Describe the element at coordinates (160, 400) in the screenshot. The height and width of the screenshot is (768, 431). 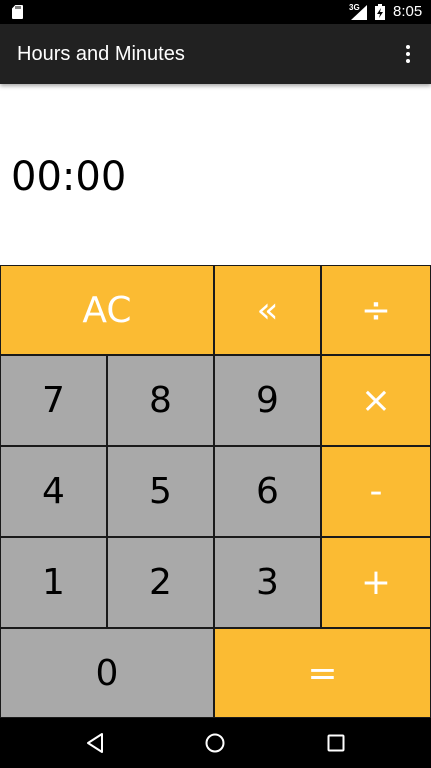
I see `digit-8-button: 8` at that location.